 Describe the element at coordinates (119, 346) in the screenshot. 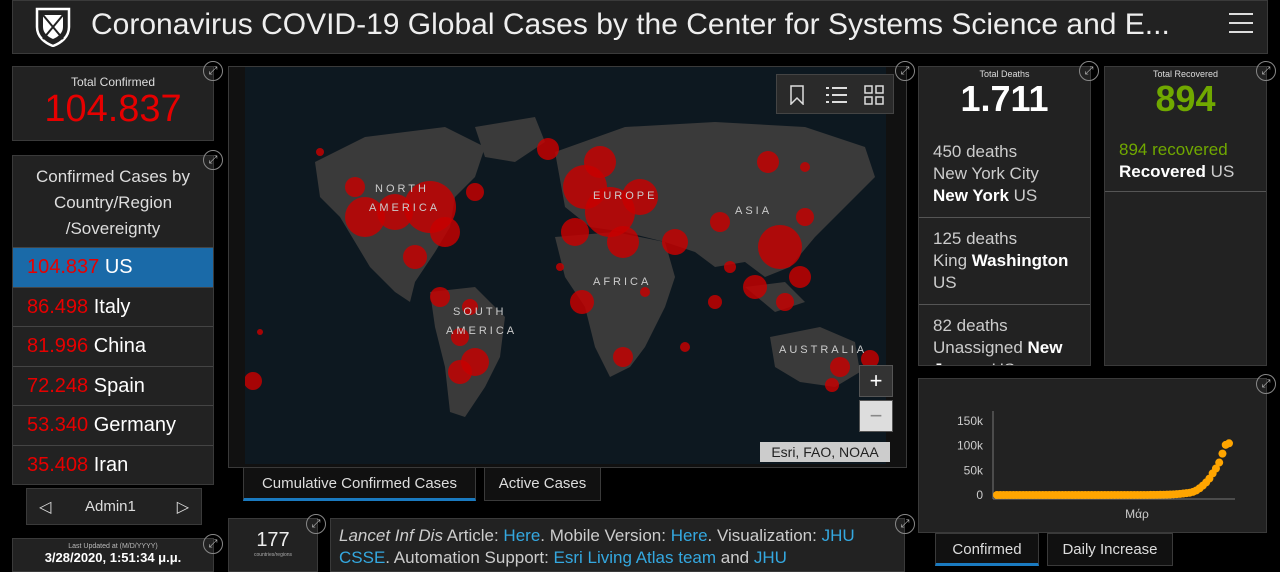

I see `country-name: China` at that location.